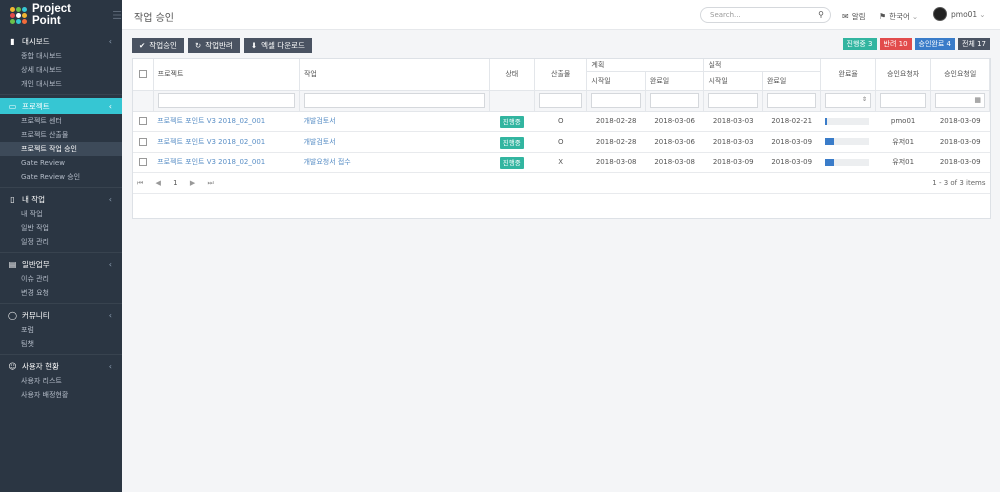 The width and height of the screenshot is (1000, 492). What do you see at coordinates (859, 44) in the screenshot?
I see `badge-in-progress: 진행중 3` at bounding box center [859, 44].